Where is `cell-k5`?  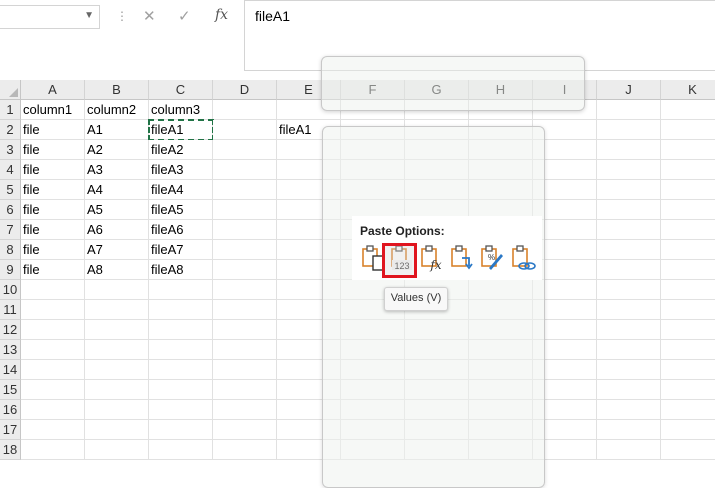 cell-k5 is located at coordinates (688, 190).